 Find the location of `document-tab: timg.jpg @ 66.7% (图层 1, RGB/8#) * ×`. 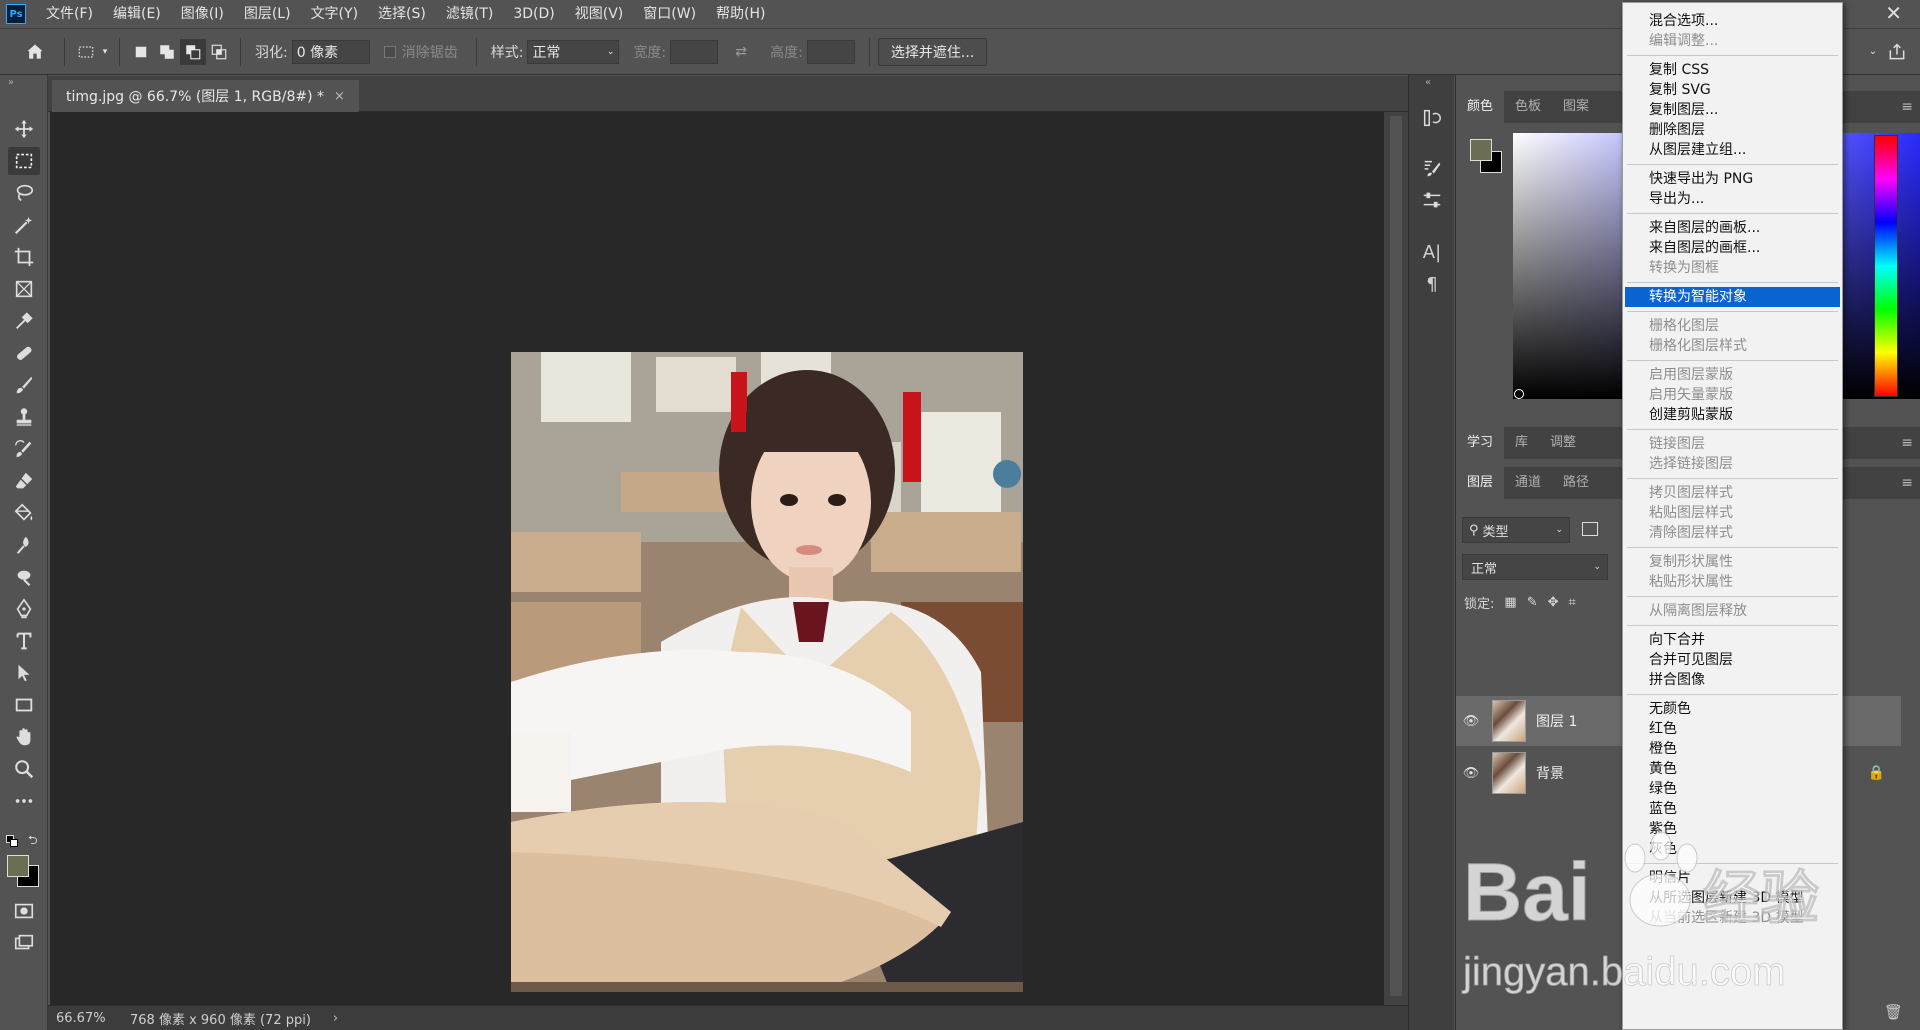

document-tab: timg.jpg @ 66.7% (图层 1, RGB/8#) * × is located at coordinates (205, 96).